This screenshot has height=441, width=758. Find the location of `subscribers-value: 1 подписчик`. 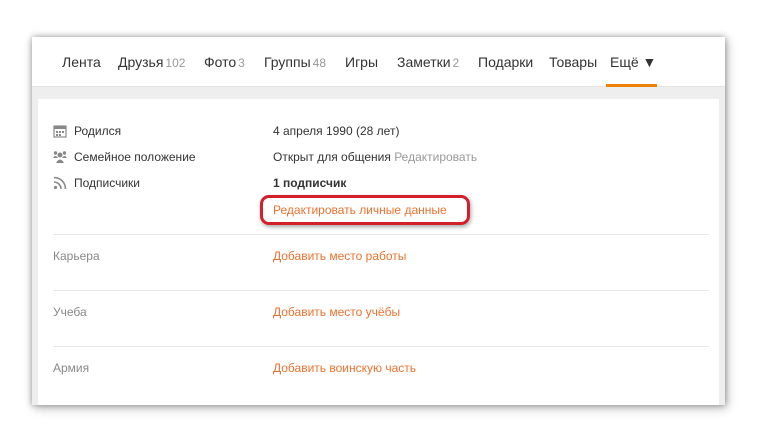

subscribers-value: 1 подписчик is located at coordinates (309, 183).